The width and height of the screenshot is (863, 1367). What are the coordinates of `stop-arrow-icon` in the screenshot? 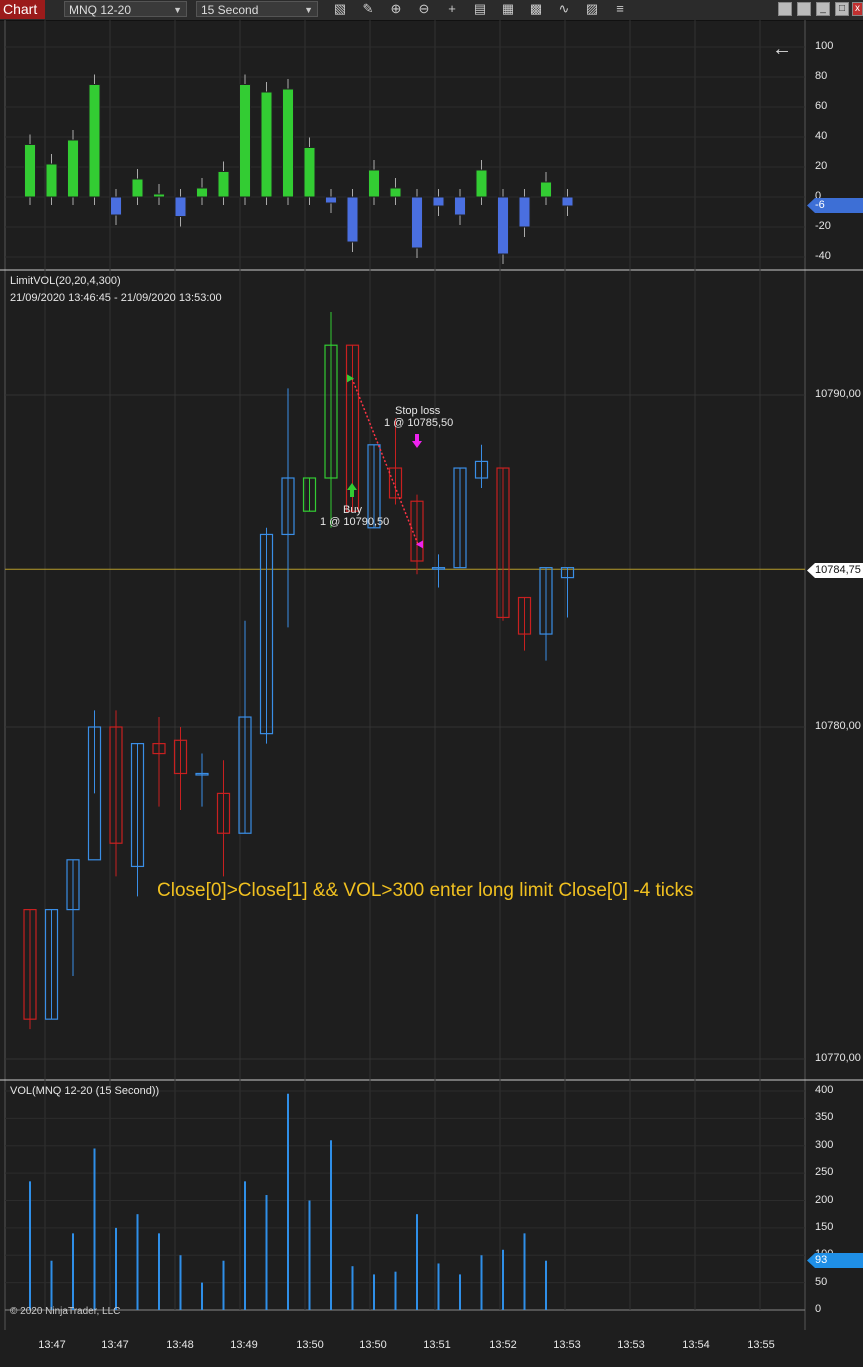 It's located at (417, 441).